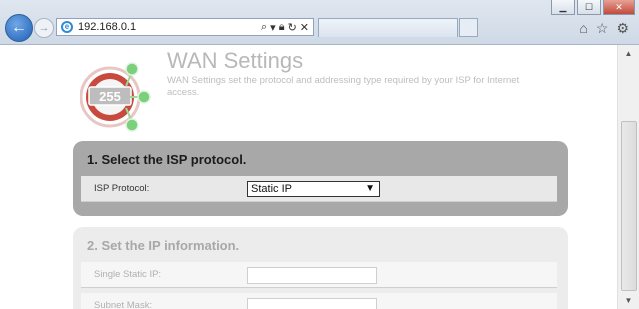  What do you see at coordinates (163, 245) in the screenshot?
I see `section2-title: 2. Set the IP information.` at bounding box center [163, 245].